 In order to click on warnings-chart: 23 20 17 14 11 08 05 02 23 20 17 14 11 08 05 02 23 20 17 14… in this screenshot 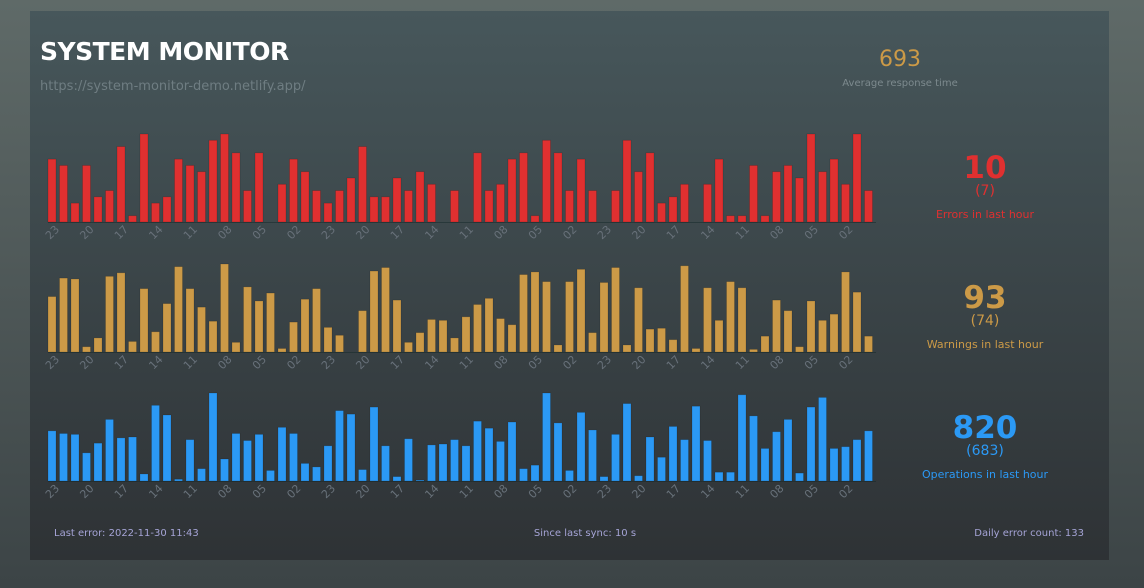, I will do `click(459, 317)`.